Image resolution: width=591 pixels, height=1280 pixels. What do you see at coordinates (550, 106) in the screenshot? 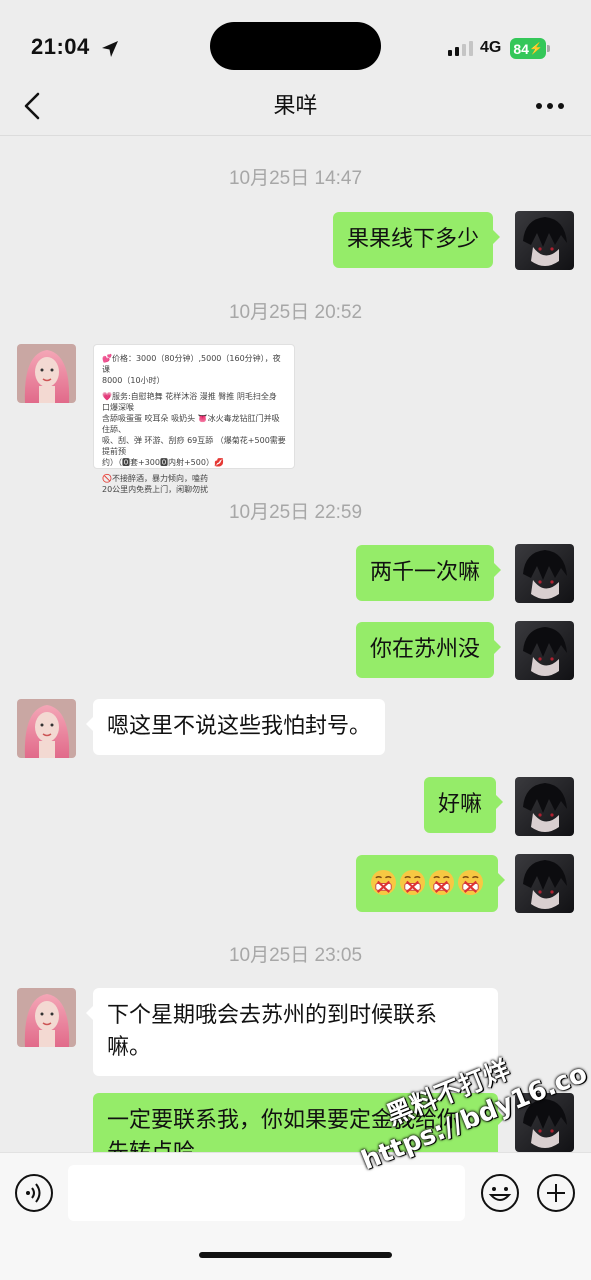
I see `more-dots-icon` at bounding box center [550, 106].